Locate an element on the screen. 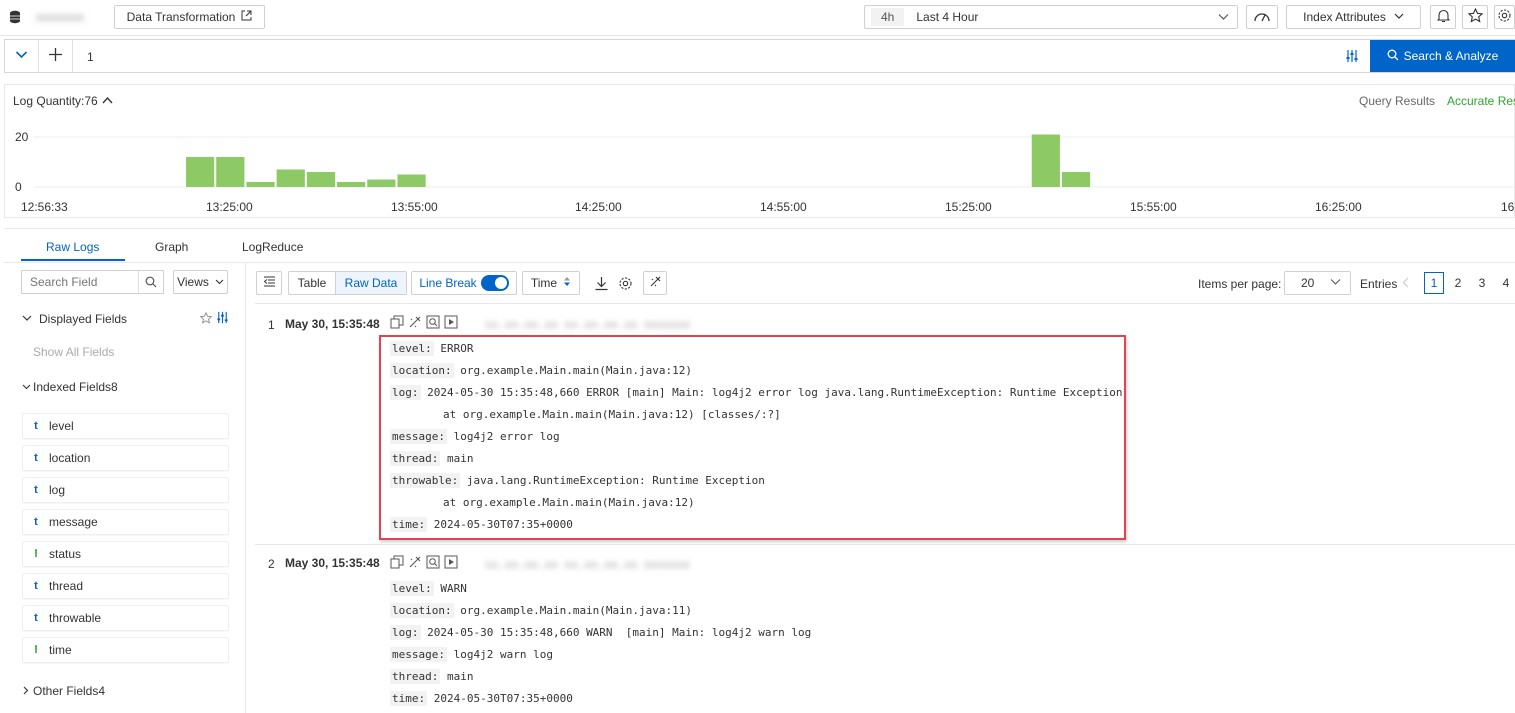  log-source: xx.xx.xx.xx xx.xx.xx.xx xxxxxxx is located at coordinates (588, 564).